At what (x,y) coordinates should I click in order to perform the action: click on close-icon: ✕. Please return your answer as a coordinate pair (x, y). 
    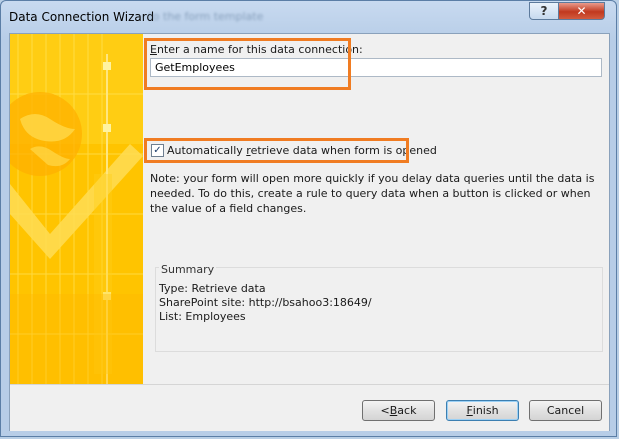
    Looking at the image, I should click on (581, 11).